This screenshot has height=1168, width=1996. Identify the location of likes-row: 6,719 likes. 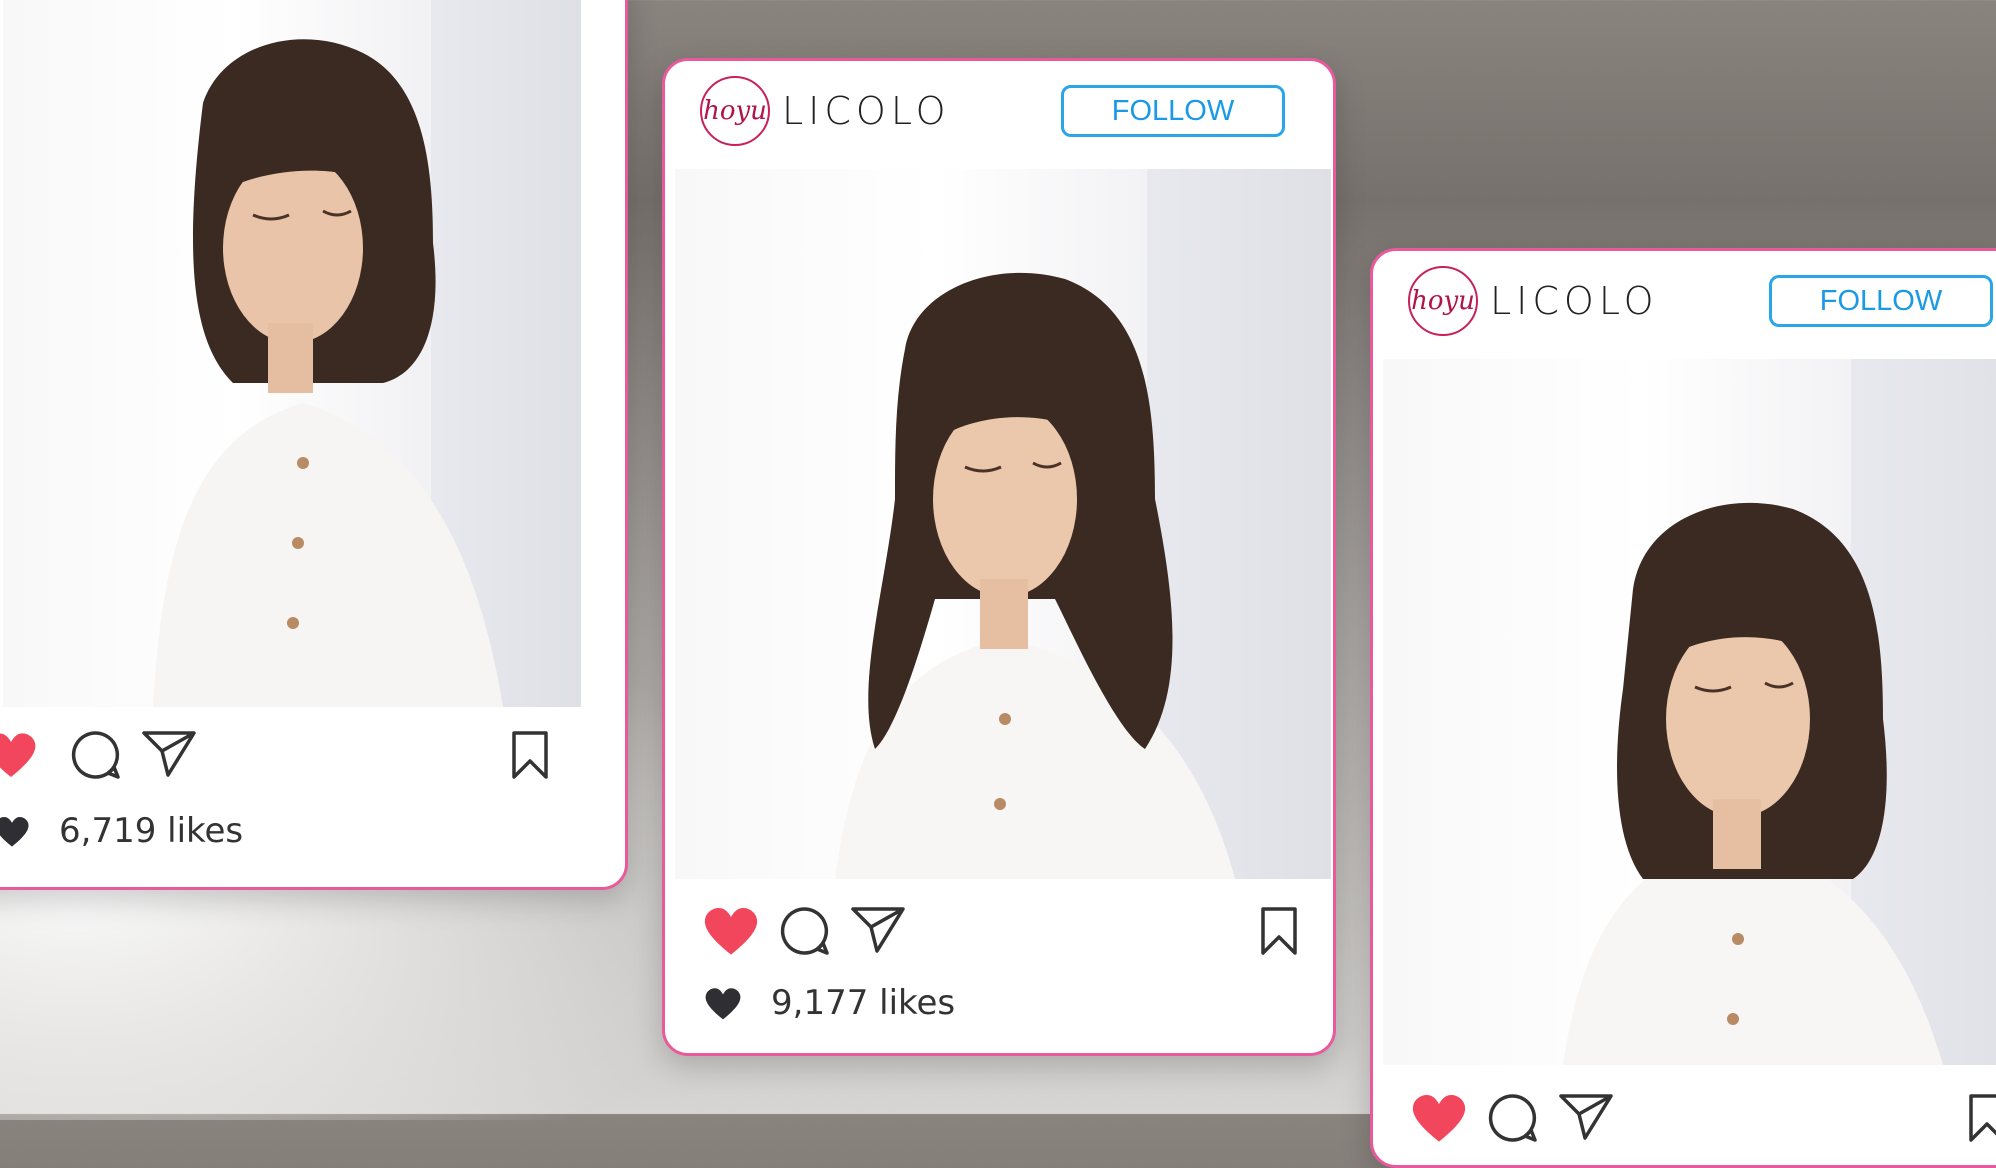
(121, 831).